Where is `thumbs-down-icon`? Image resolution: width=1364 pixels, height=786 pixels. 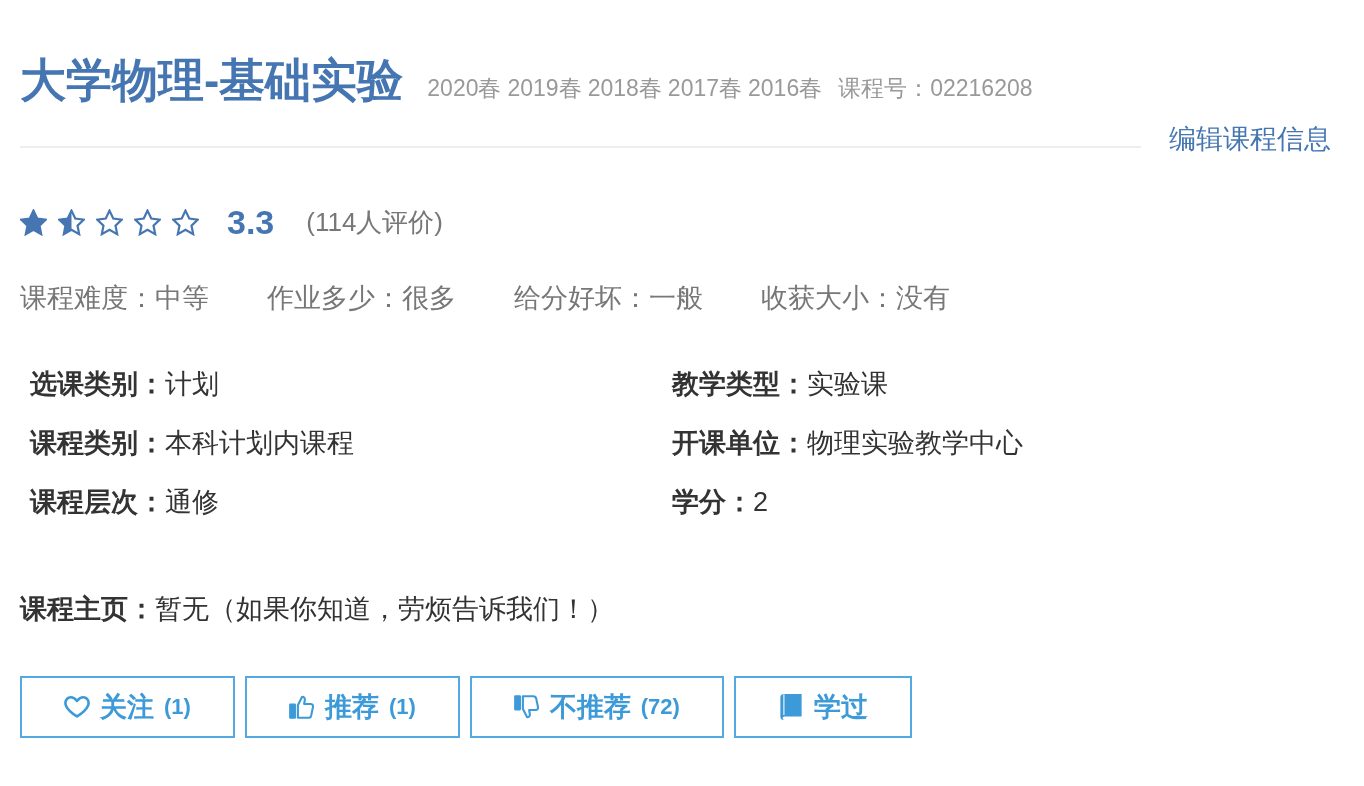 thumbs-down-icon is located at coordinates (526, 707).